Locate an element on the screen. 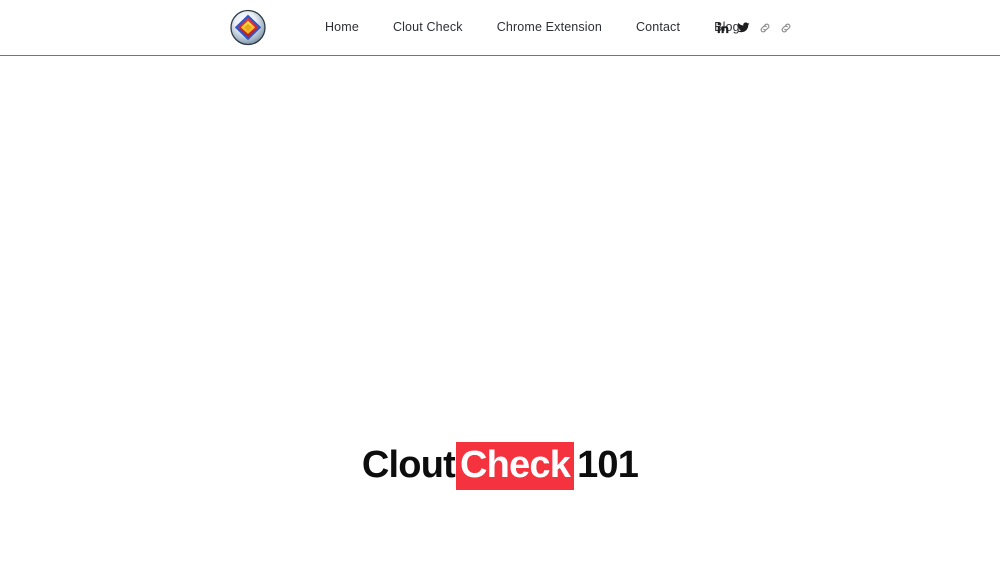  social-link-linkedin is located at coordinates (722, 27).